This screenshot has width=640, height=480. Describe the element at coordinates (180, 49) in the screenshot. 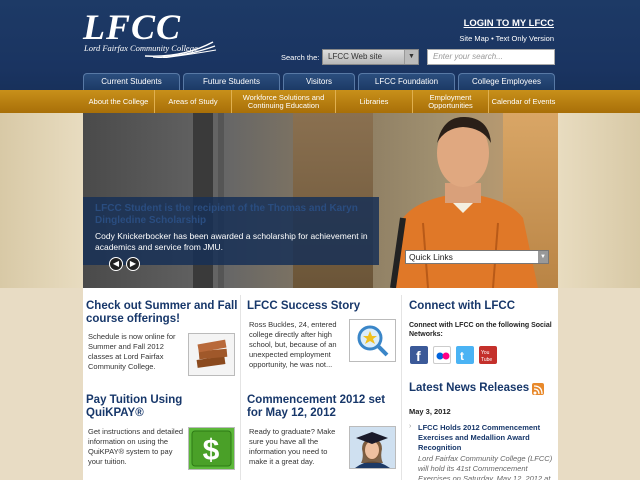

I see `logo-swoosh-icon` at that location.